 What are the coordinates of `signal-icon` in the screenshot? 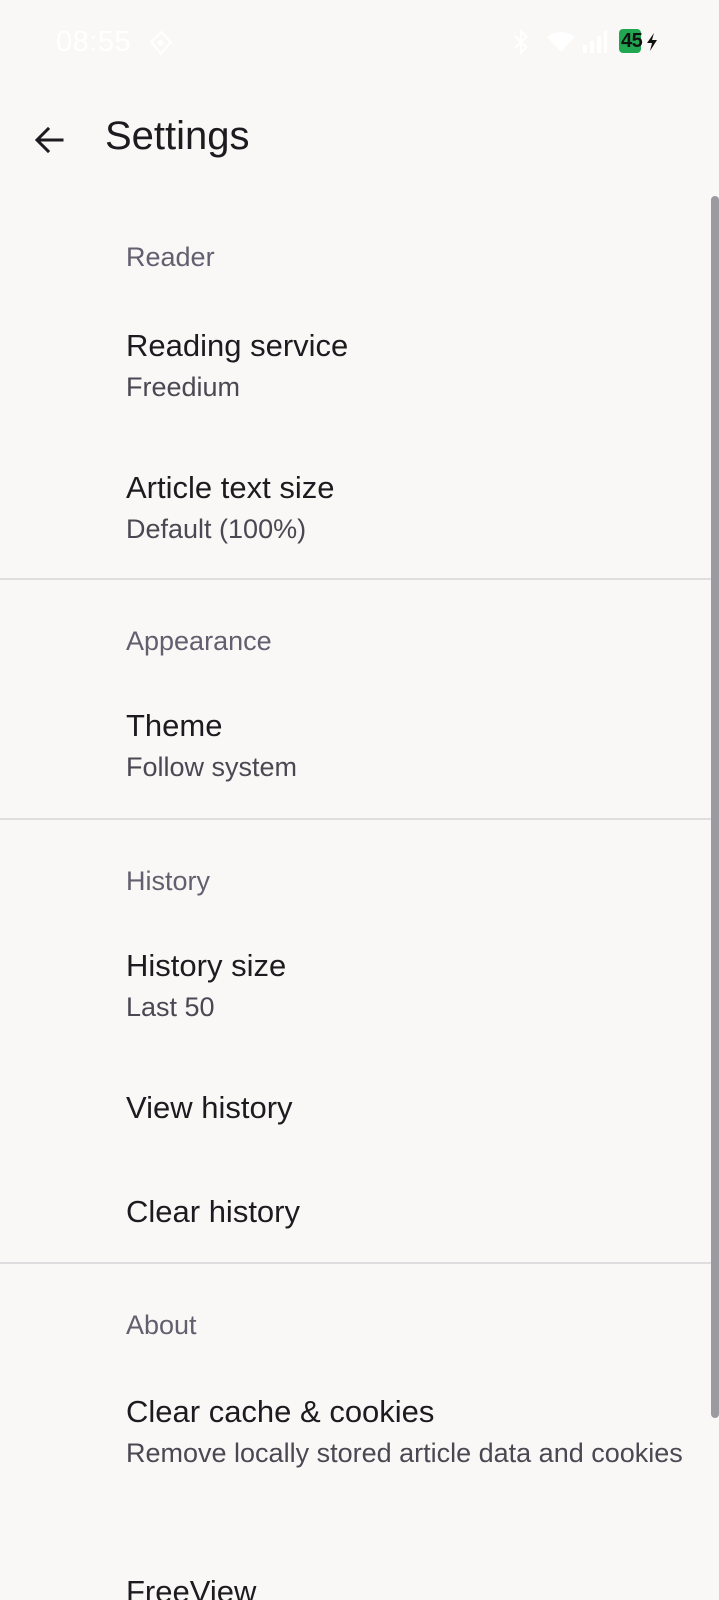 It's located at (595, 42).